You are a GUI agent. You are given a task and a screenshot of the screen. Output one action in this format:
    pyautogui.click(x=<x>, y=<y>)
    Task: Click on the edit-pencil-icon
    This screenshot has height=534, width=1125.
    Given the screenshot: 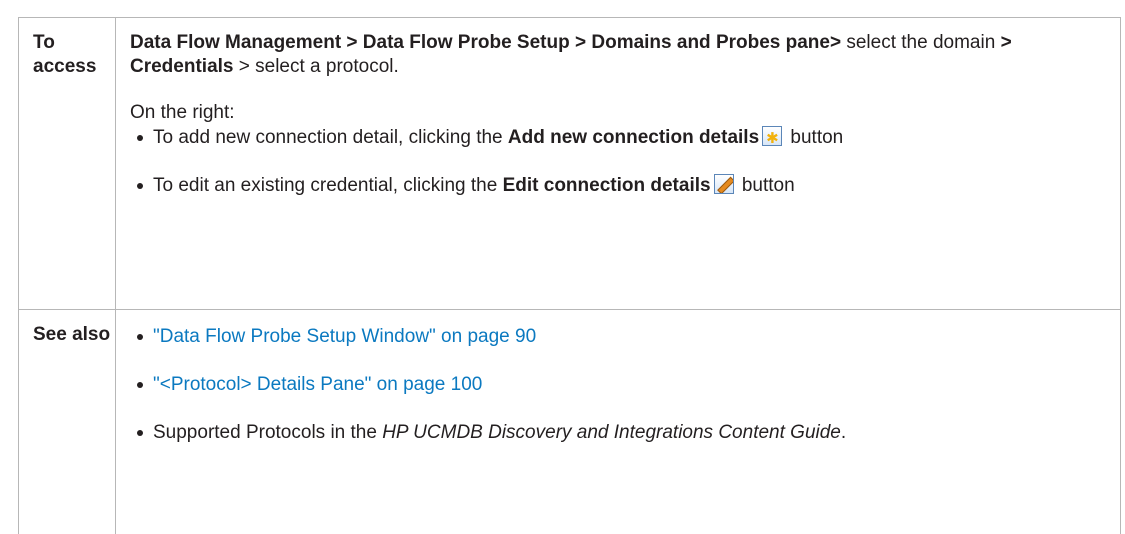 What is the action you would take?
    pyautogui.click(x=724, y=184)
    